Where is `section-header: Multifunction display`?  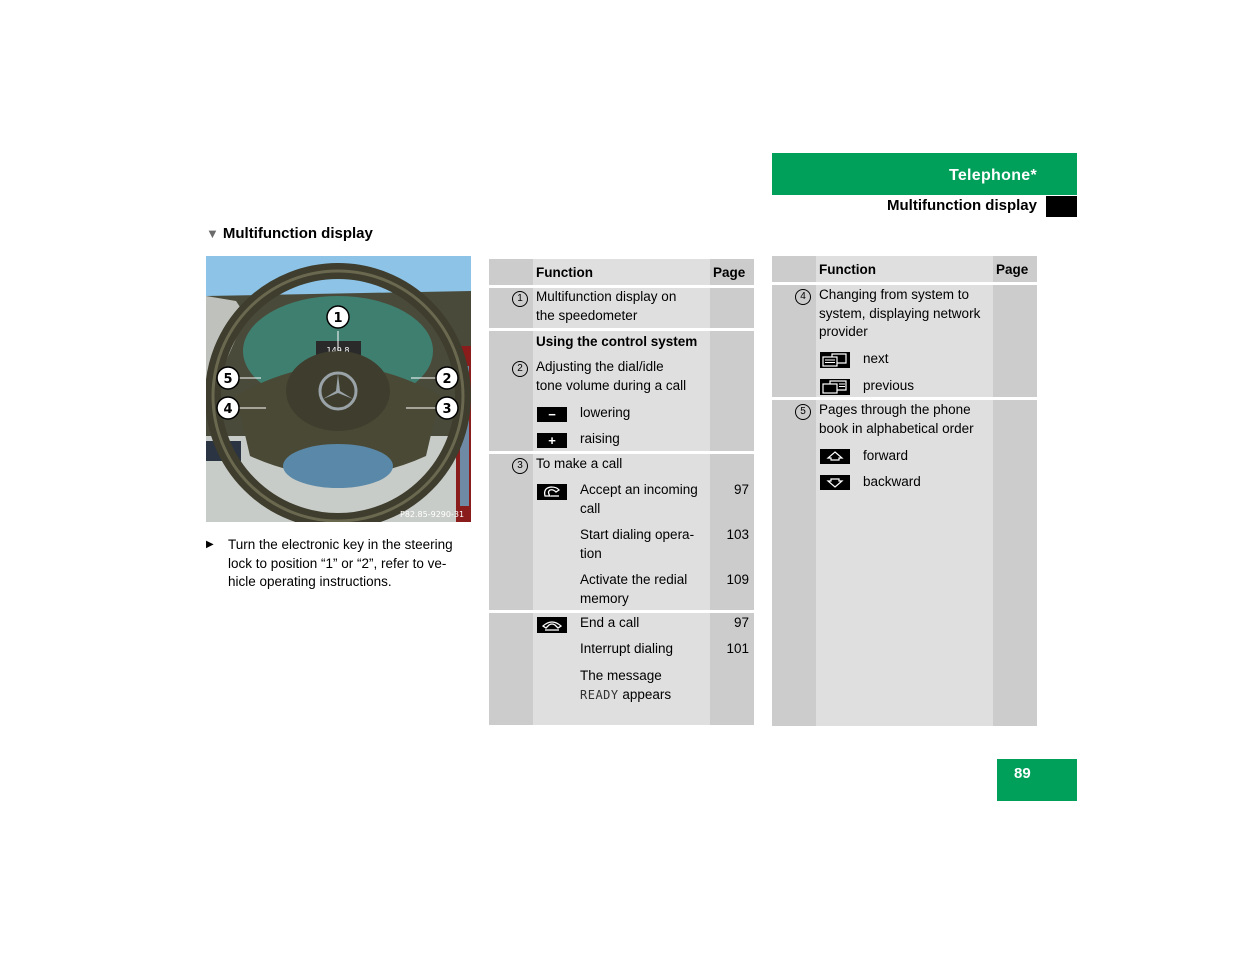
section-header: Multifunction display is located at coordinates (962, 205).